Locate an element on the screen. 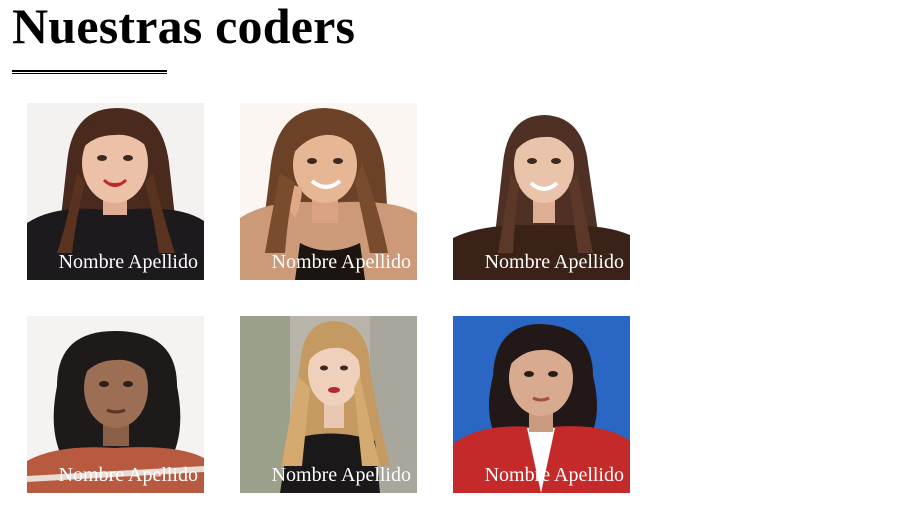 The image size is (906, 509). title-underline is located at coordinates (89, 72).